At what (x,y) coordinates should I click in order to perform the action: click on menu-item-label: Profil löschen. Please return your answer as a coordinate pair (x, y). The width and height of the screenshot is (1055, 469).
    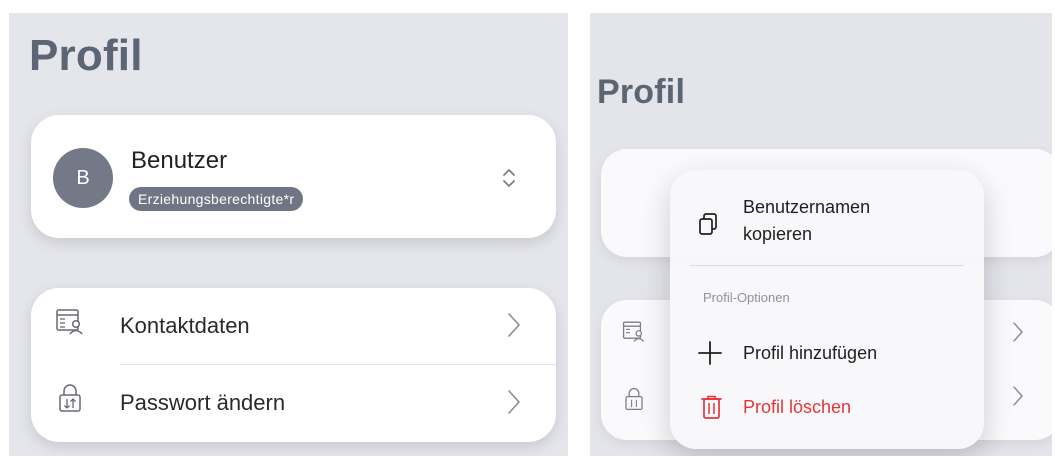
    Looking at the image, I should click on (797, 407).